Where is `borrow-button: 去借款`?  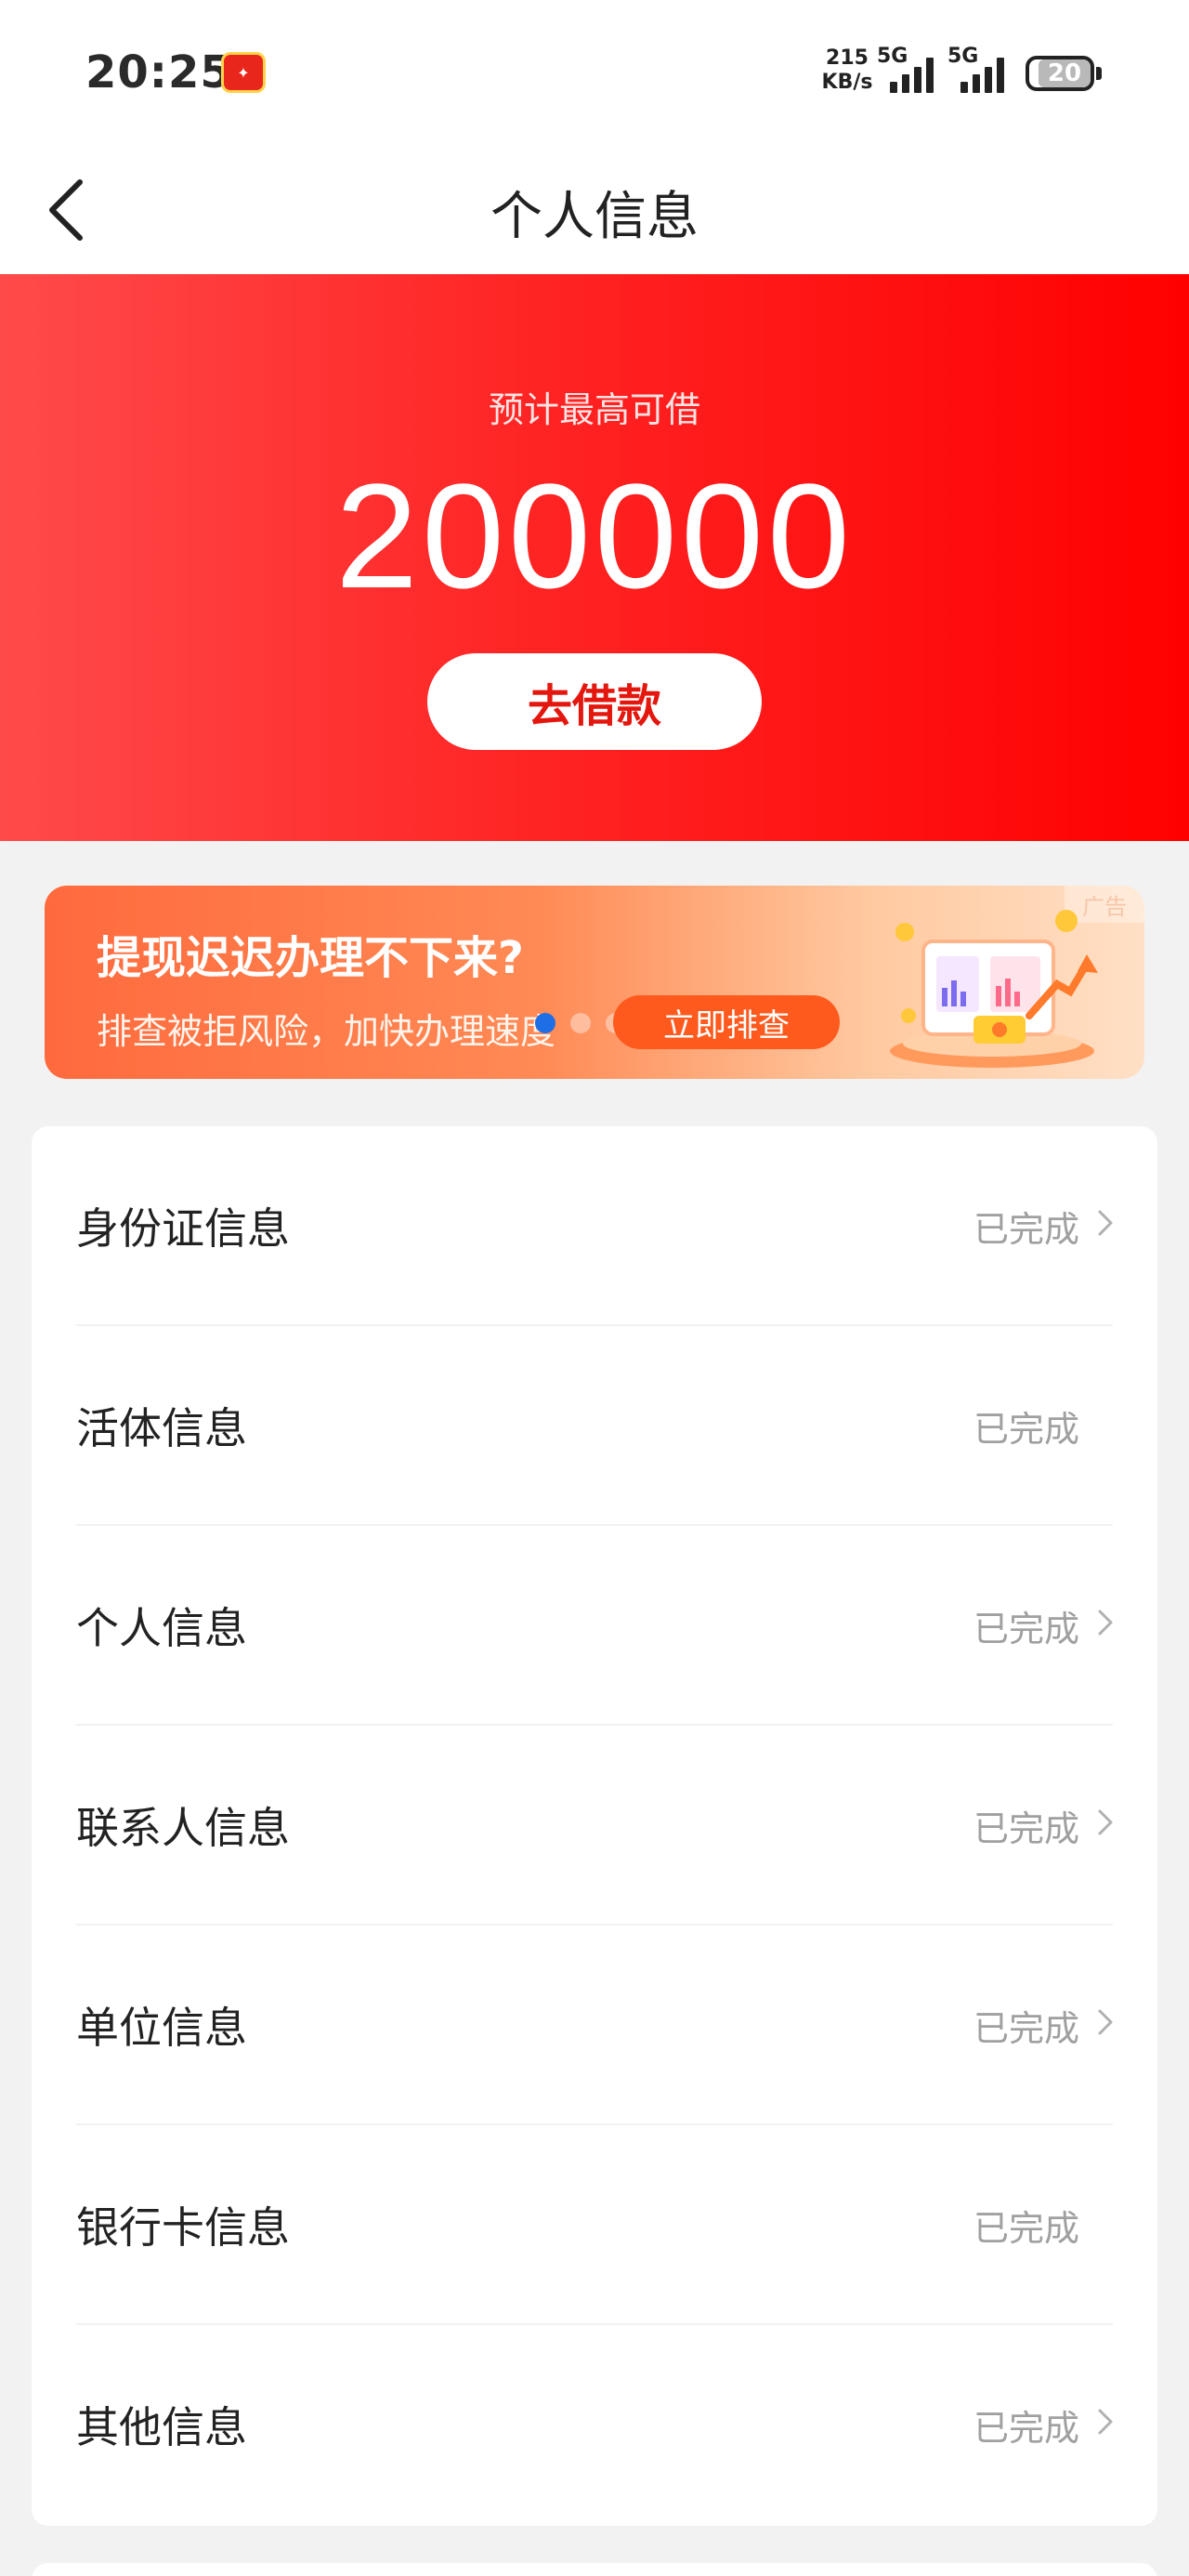
borrow-button: 去借款 is located at coordinates (594, 701).